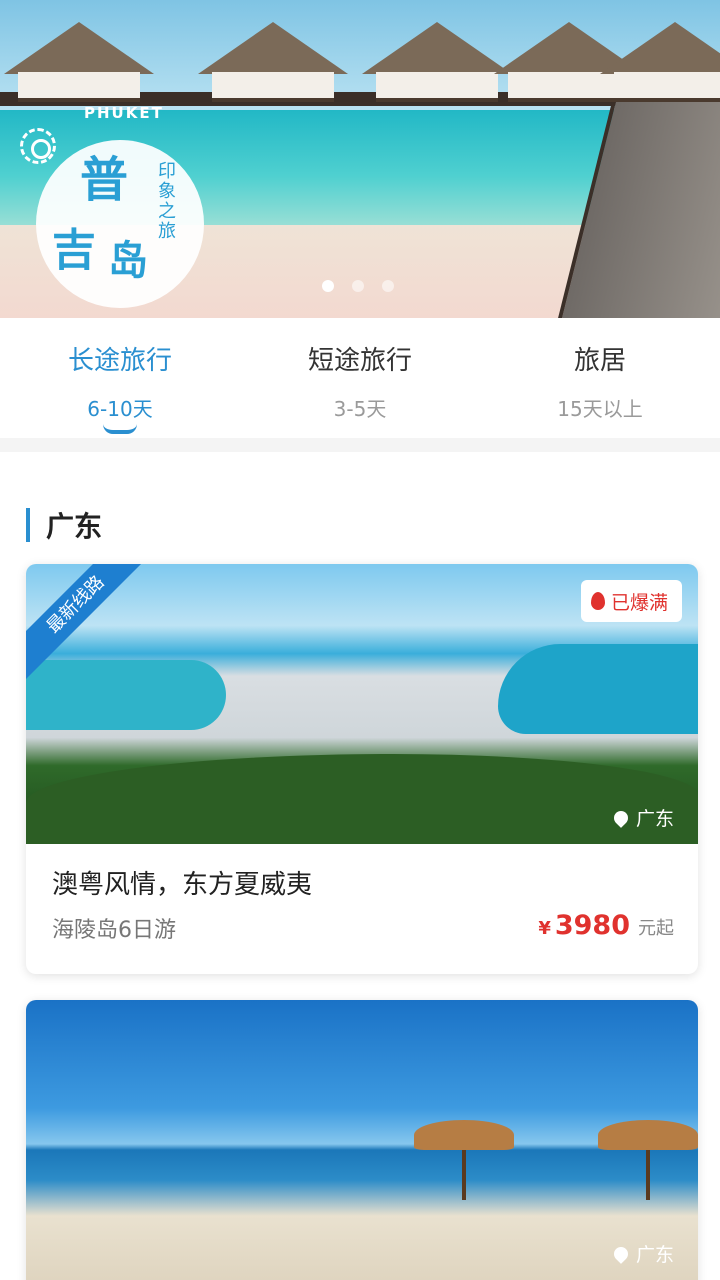 This screenshot has width=720, height=1280. What do you see at coordinates (597, 601) in the screenshot?
I see `fire-icon` at bounding box center [597, 601].